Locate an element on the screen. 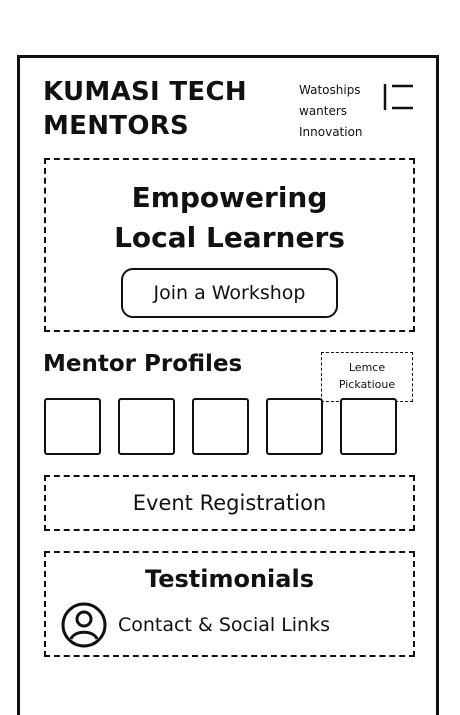 This screenshot has height=715, width=460. hero-title-line-1: Empowering is located at coordinates (229, 197).